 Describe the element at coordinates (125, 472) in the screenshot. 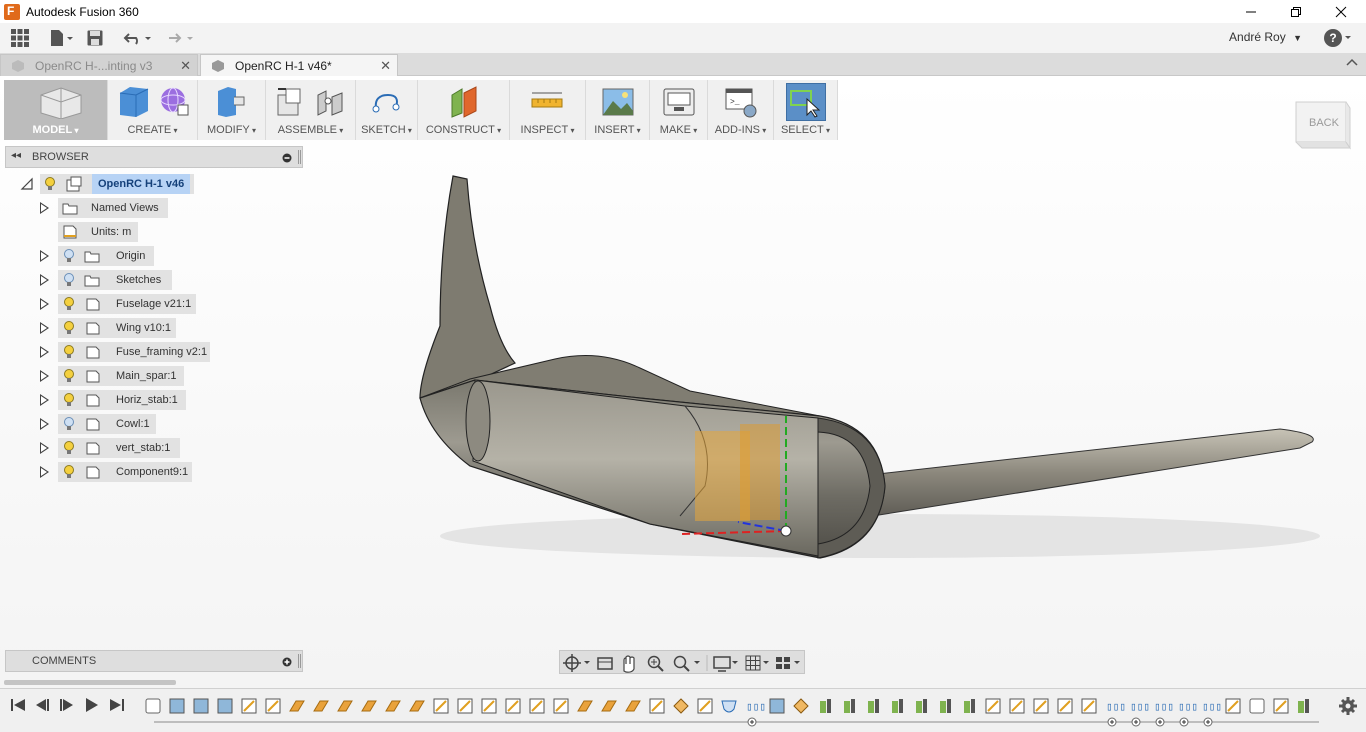

I see `tree-item-component9: Component9:1` at that location.